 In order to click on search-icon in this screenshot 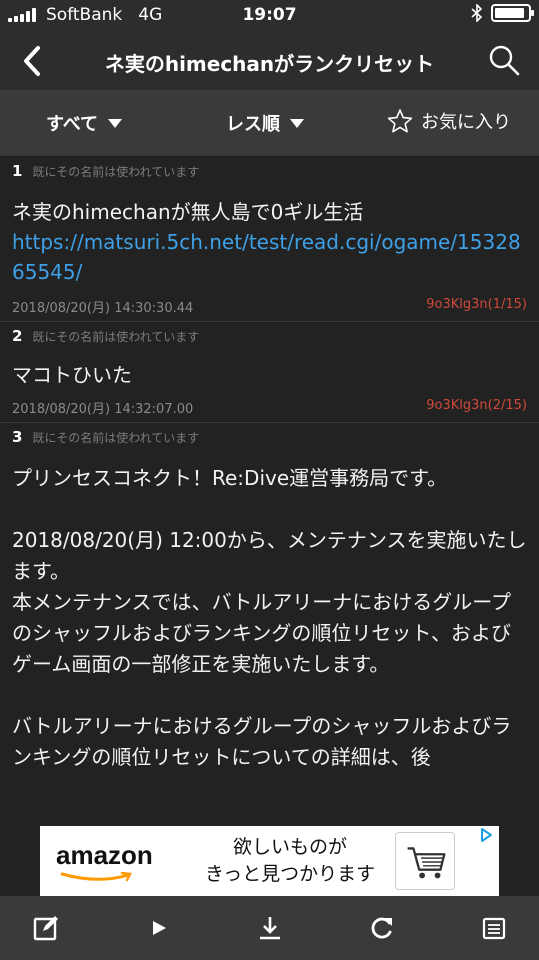, I will do `click(504, 60)`.